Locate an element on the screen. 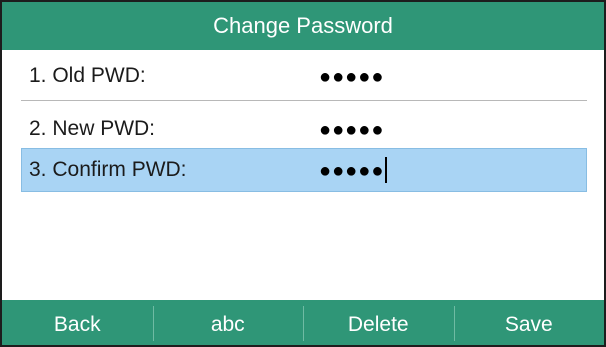  abc-input-mode-button: abc is located at coordinates (228, 322).